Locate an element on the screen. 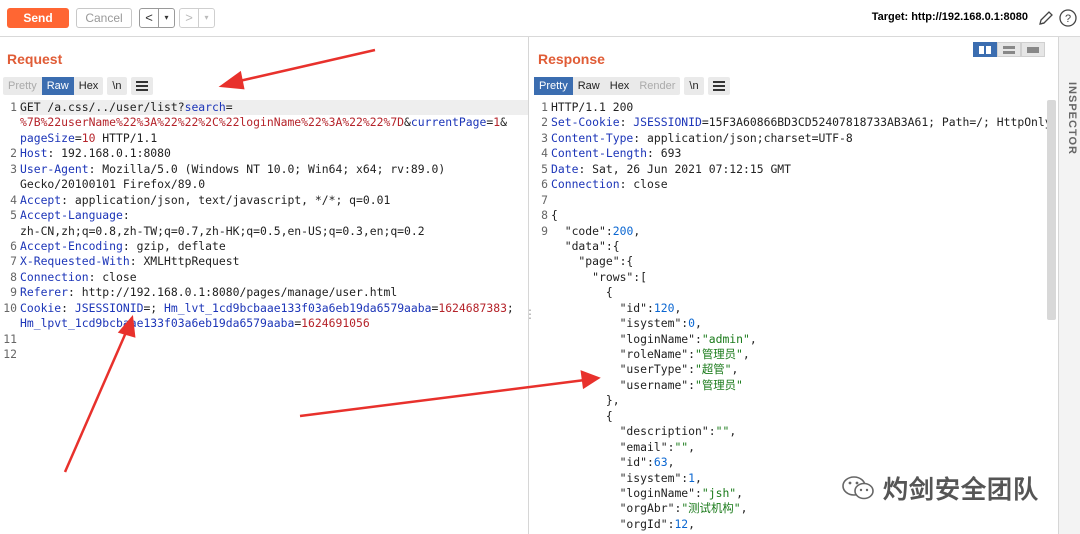 The height and width of the screenshot is (534, 1080). back-arrow-icon: < is located at coordinates (149, 18).